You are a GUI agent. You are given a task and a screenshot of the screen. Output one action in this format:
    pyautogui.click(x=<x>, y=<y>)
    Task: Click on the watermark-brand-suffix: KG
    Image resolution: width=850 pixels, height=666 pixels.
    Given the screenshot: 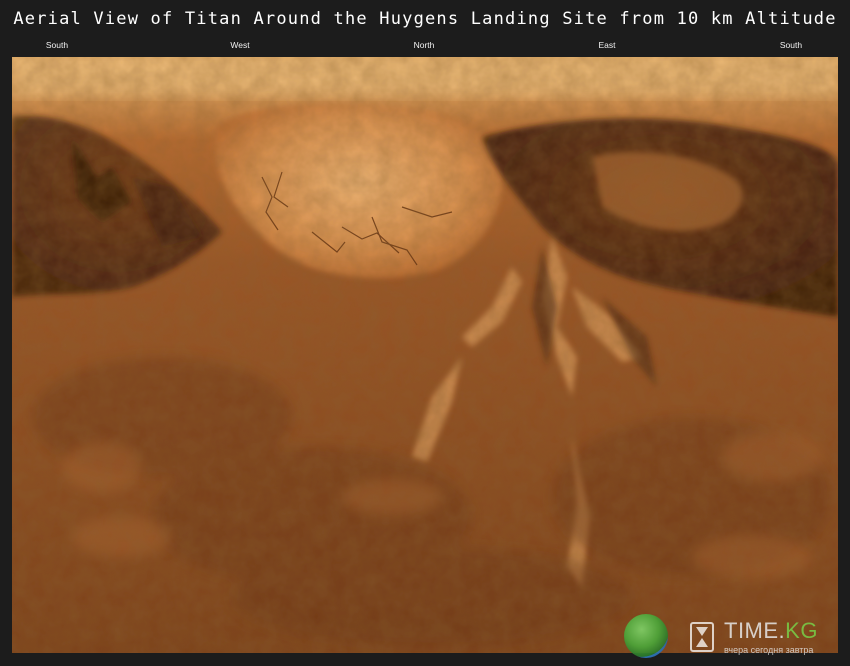 What is the action you would take?
    pyautogui.click(x=801, y=630)
    